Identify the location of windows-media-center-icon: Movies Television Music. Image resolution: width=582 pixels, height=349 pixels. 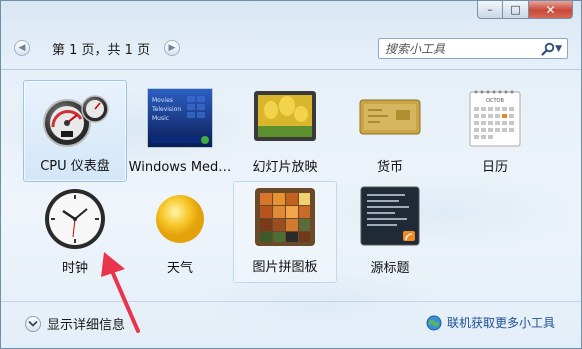
(180, 118).